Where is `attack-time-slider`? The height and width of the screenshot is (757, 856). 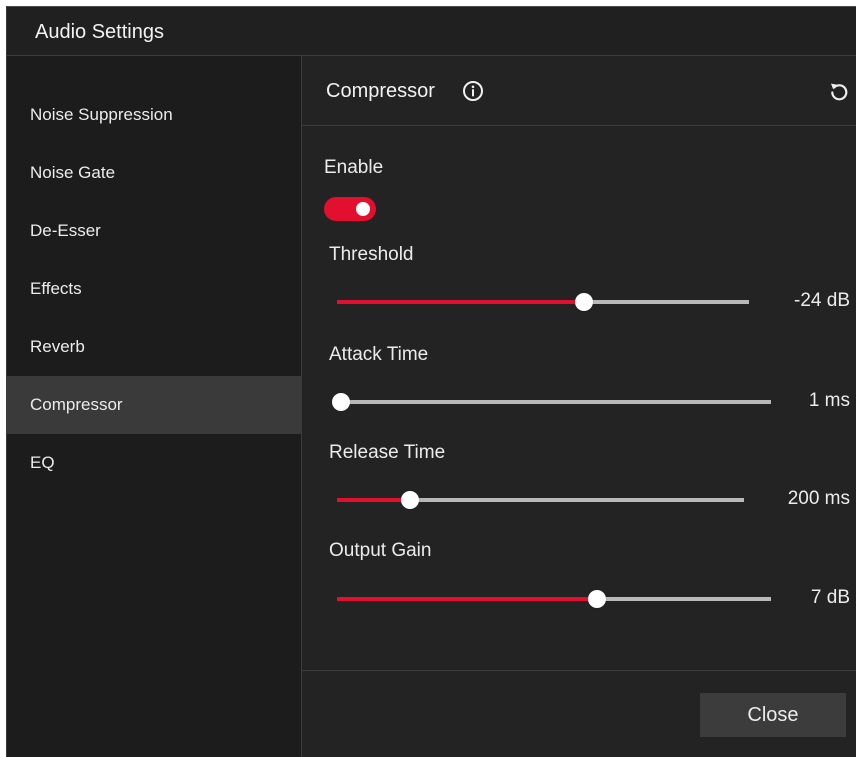
attack-time-slider is located at coordinates (551, 402).